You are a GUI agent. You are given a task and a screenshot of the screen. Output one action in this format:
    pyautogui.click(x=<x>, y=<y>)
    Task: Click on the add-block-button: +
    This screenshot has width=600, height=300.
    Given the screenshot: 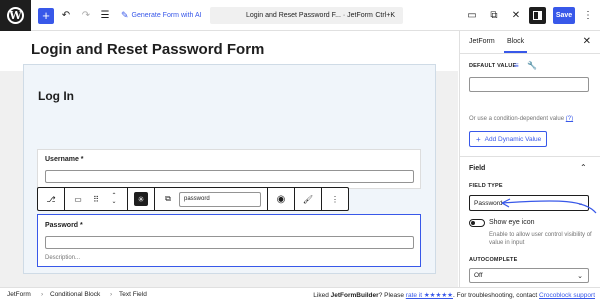 What is the action you would take?
    pyautogui.click(x=46, y=16)
    